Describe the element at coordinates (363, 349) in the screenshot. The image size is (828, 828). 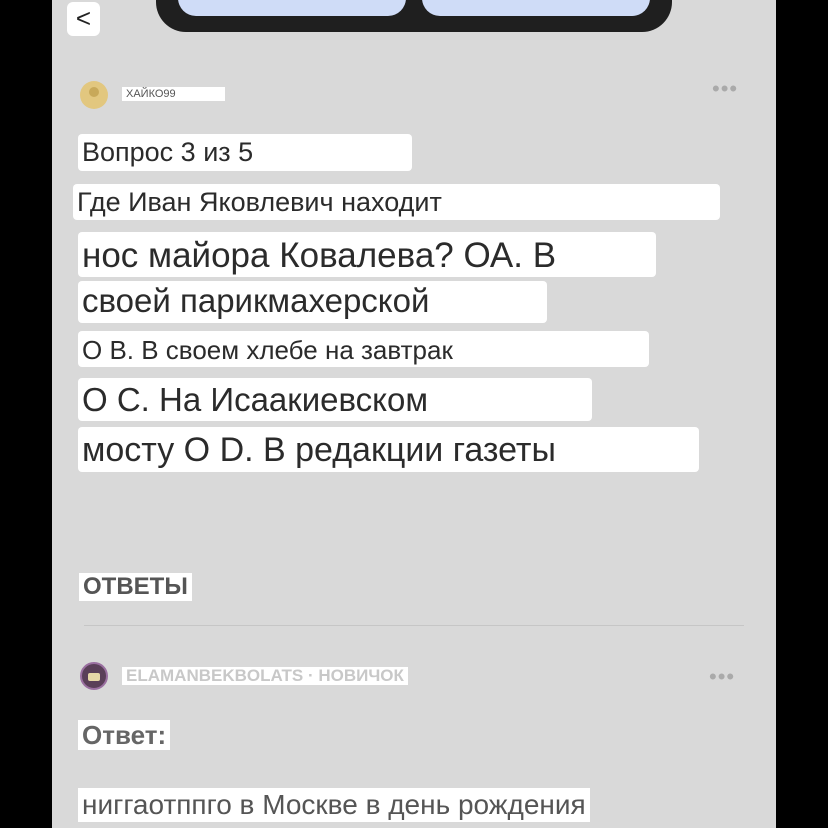
I see `question-line-5: О В. В своем хлебе на завтрак` at that location.